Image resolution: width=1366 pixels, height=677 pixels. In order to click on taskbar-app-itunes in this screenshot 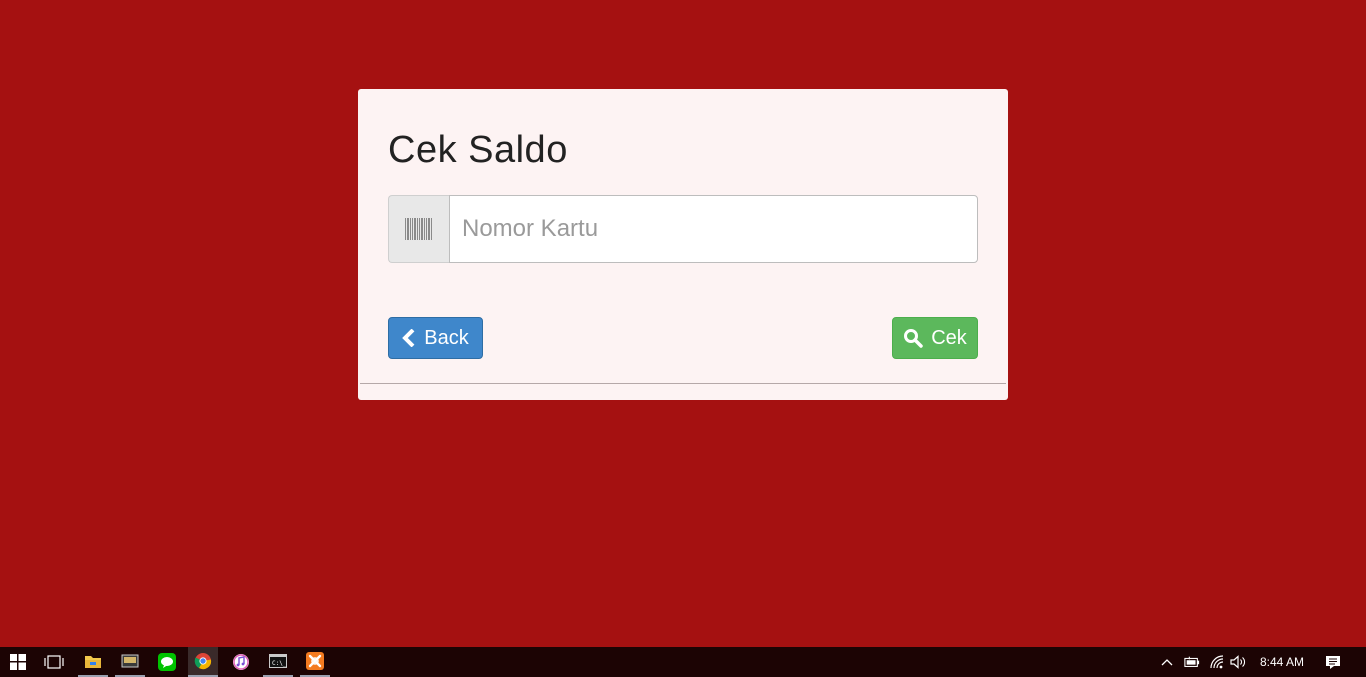, I will do `click(241, 662)`.